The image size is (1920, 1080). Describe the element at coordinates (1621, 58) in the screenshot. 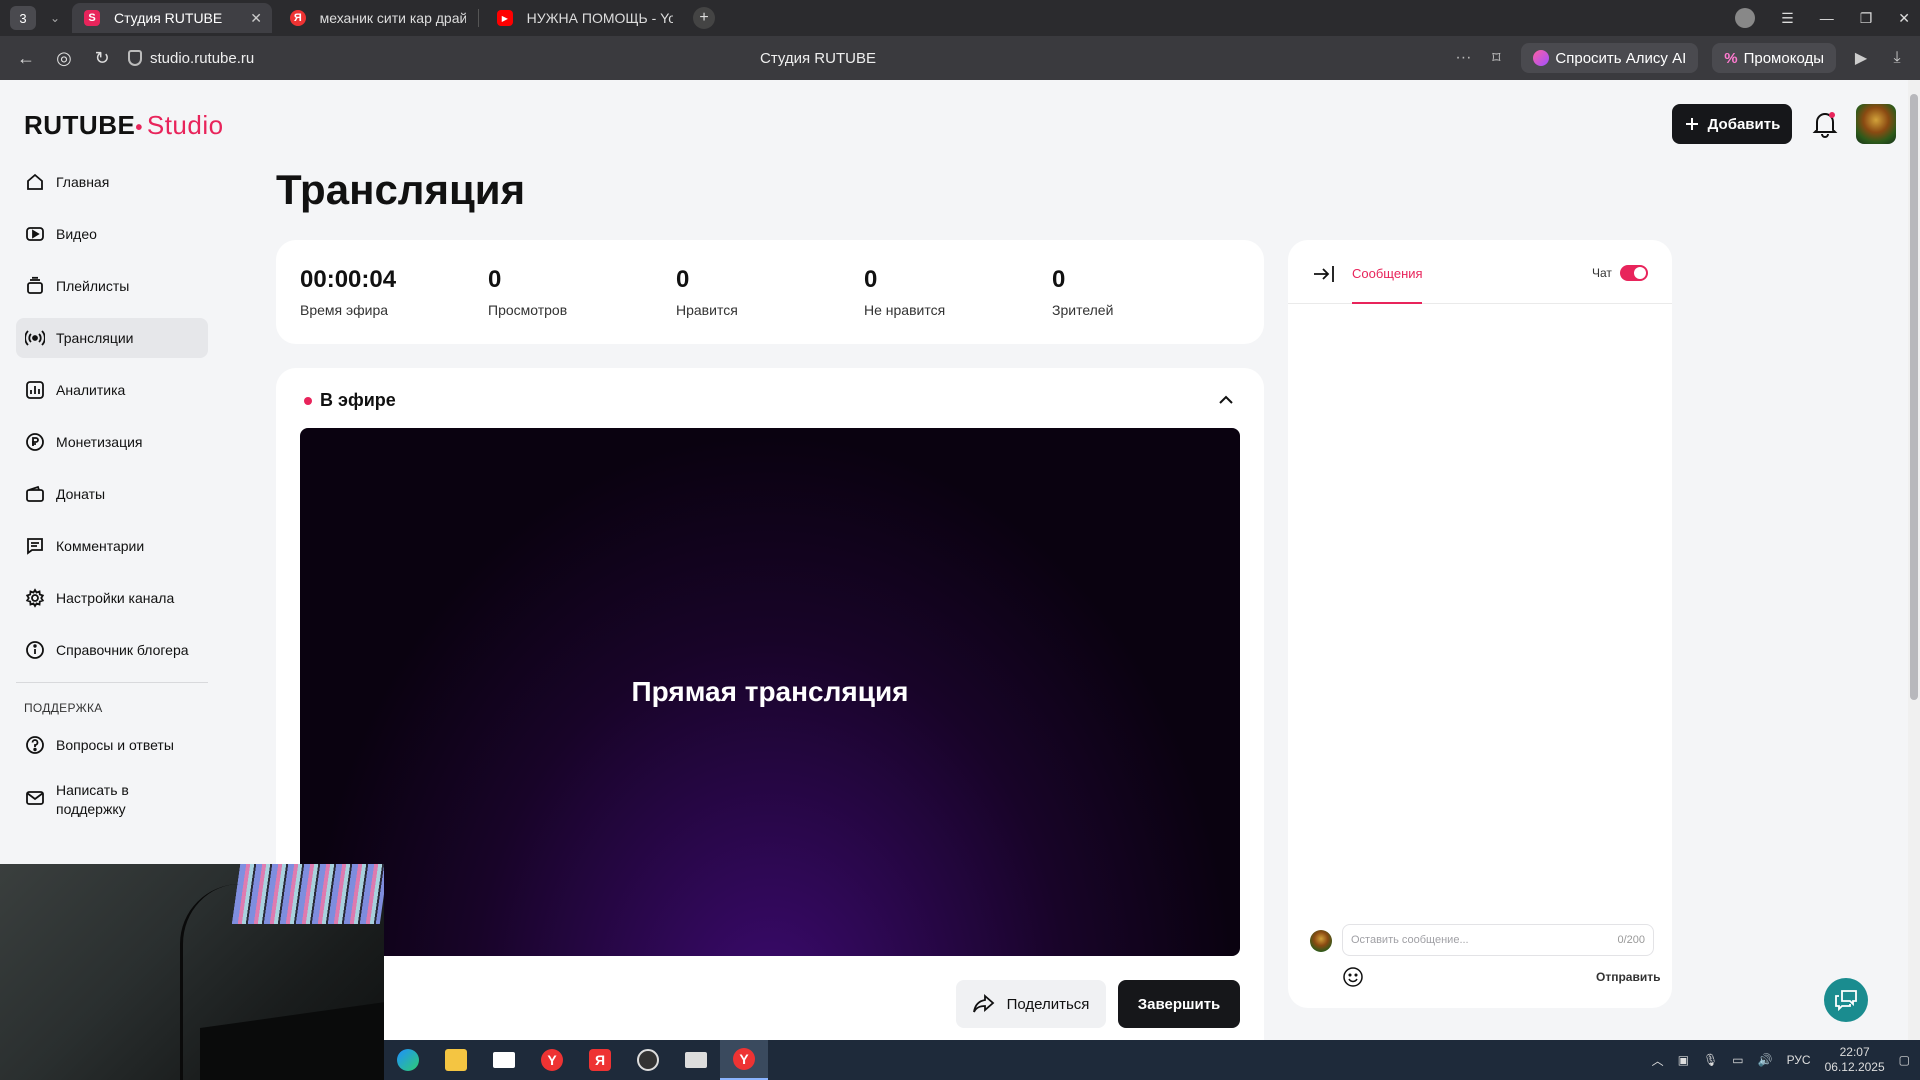

I see `ask-alisa-label: Спросить Алису AI` at that location.